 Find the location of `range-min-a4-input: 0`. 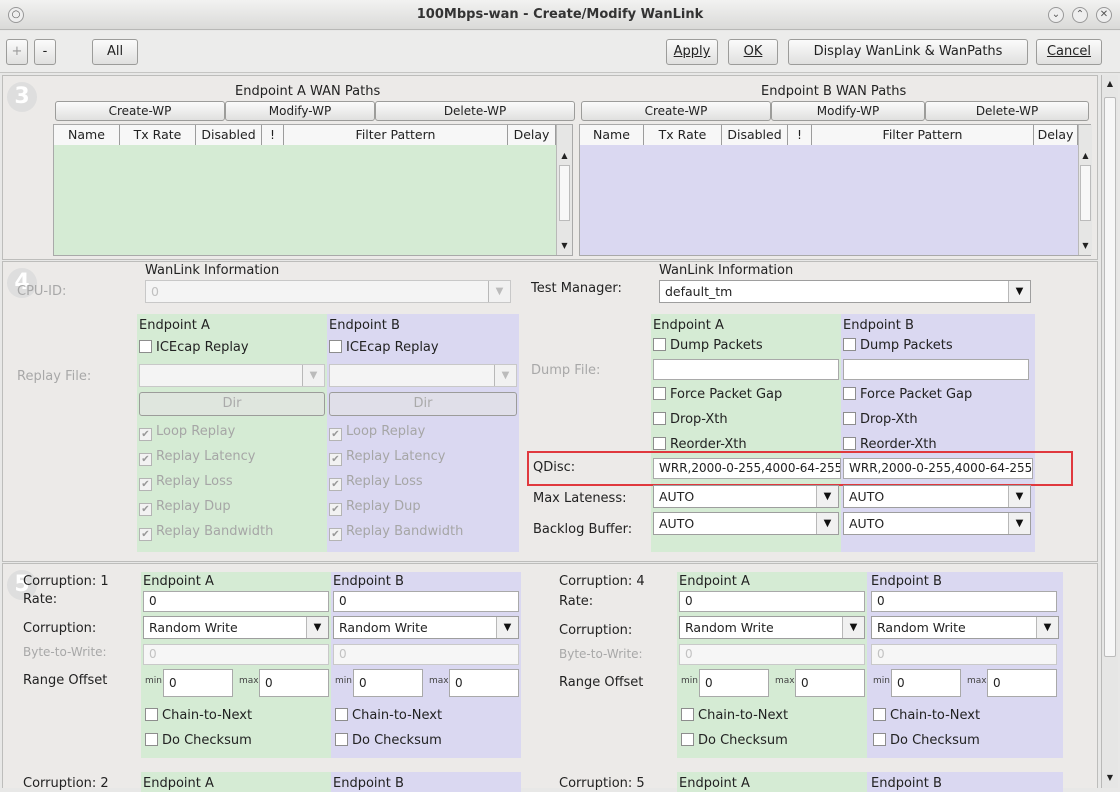

range-min-a4-input: 0 is located at coordinates (734, 683).